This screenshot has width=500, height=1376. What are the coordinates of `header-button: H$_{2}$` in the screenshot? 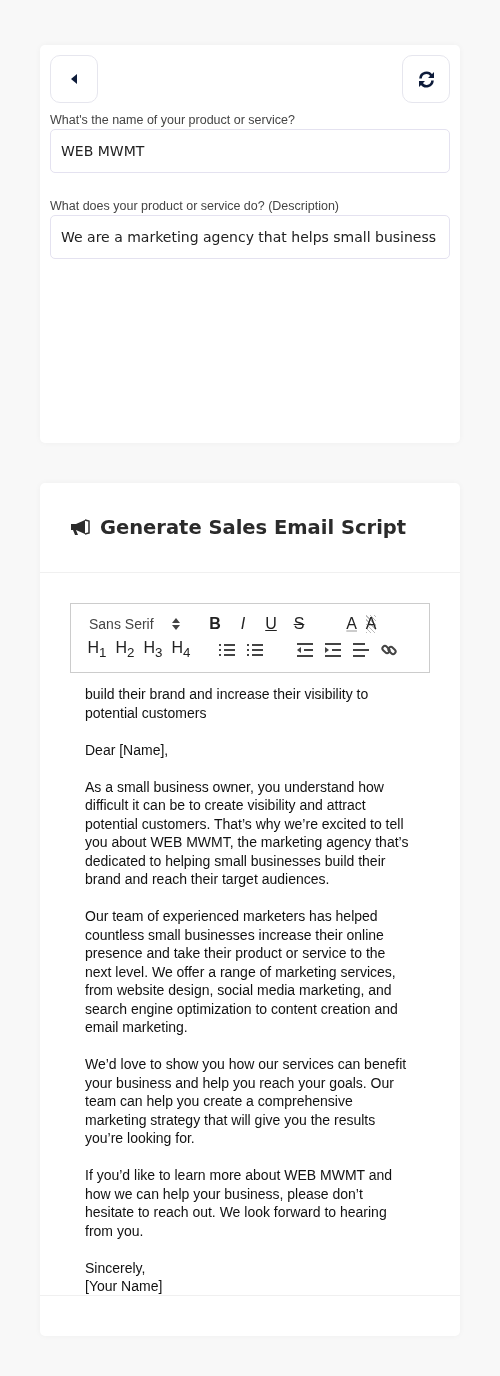 It's located at (125, 650).